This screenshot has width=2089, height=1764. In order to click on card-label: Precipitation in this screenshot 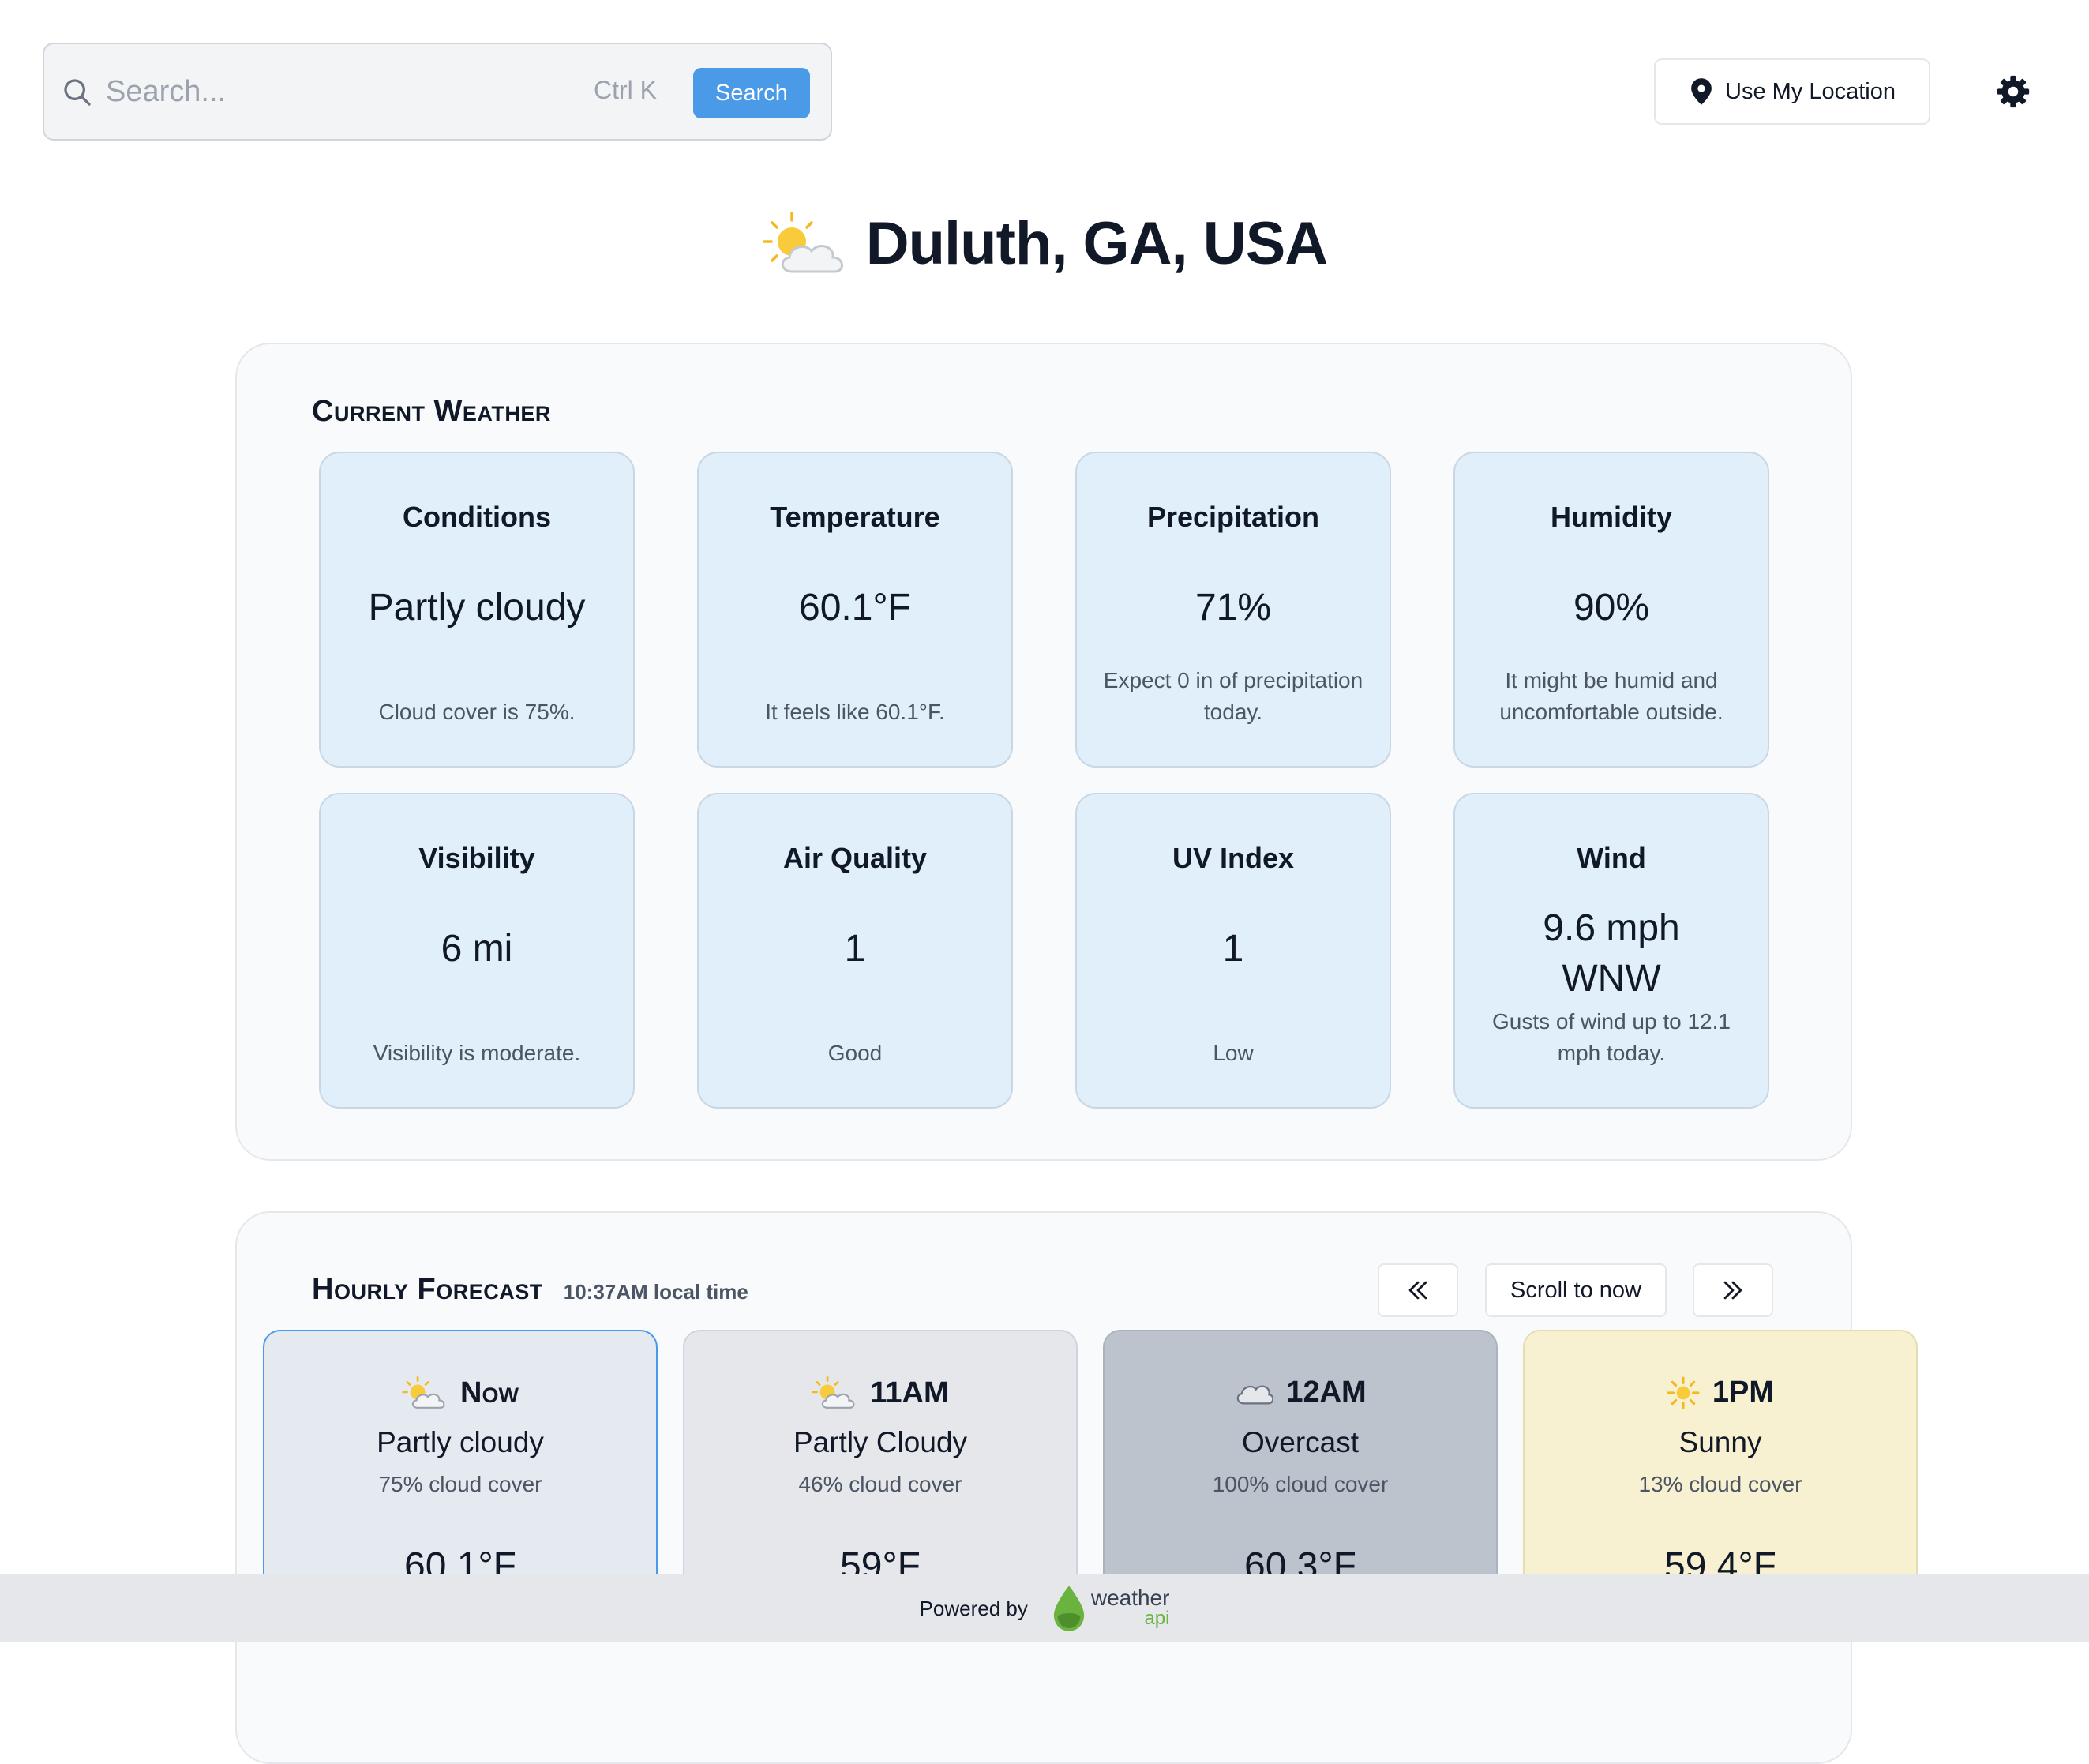, I will do `click(1233, 517)`.